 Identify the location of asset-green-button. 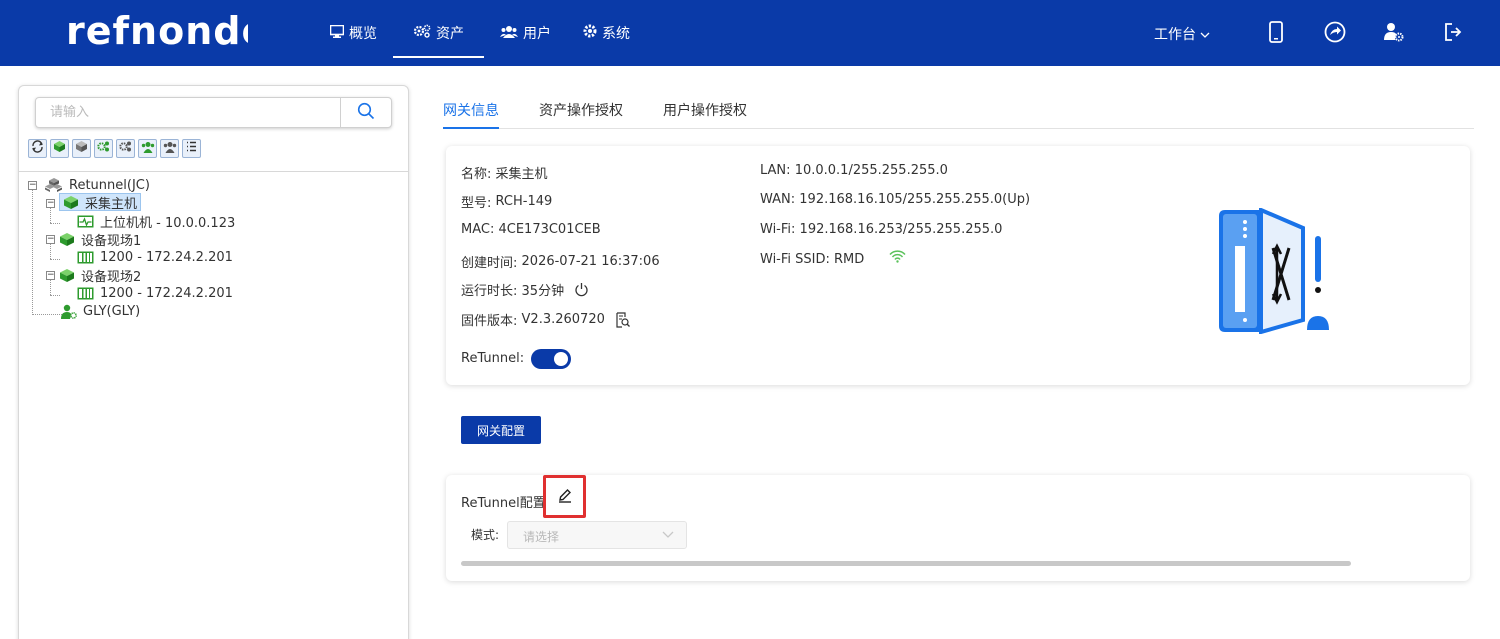
(103, 148).